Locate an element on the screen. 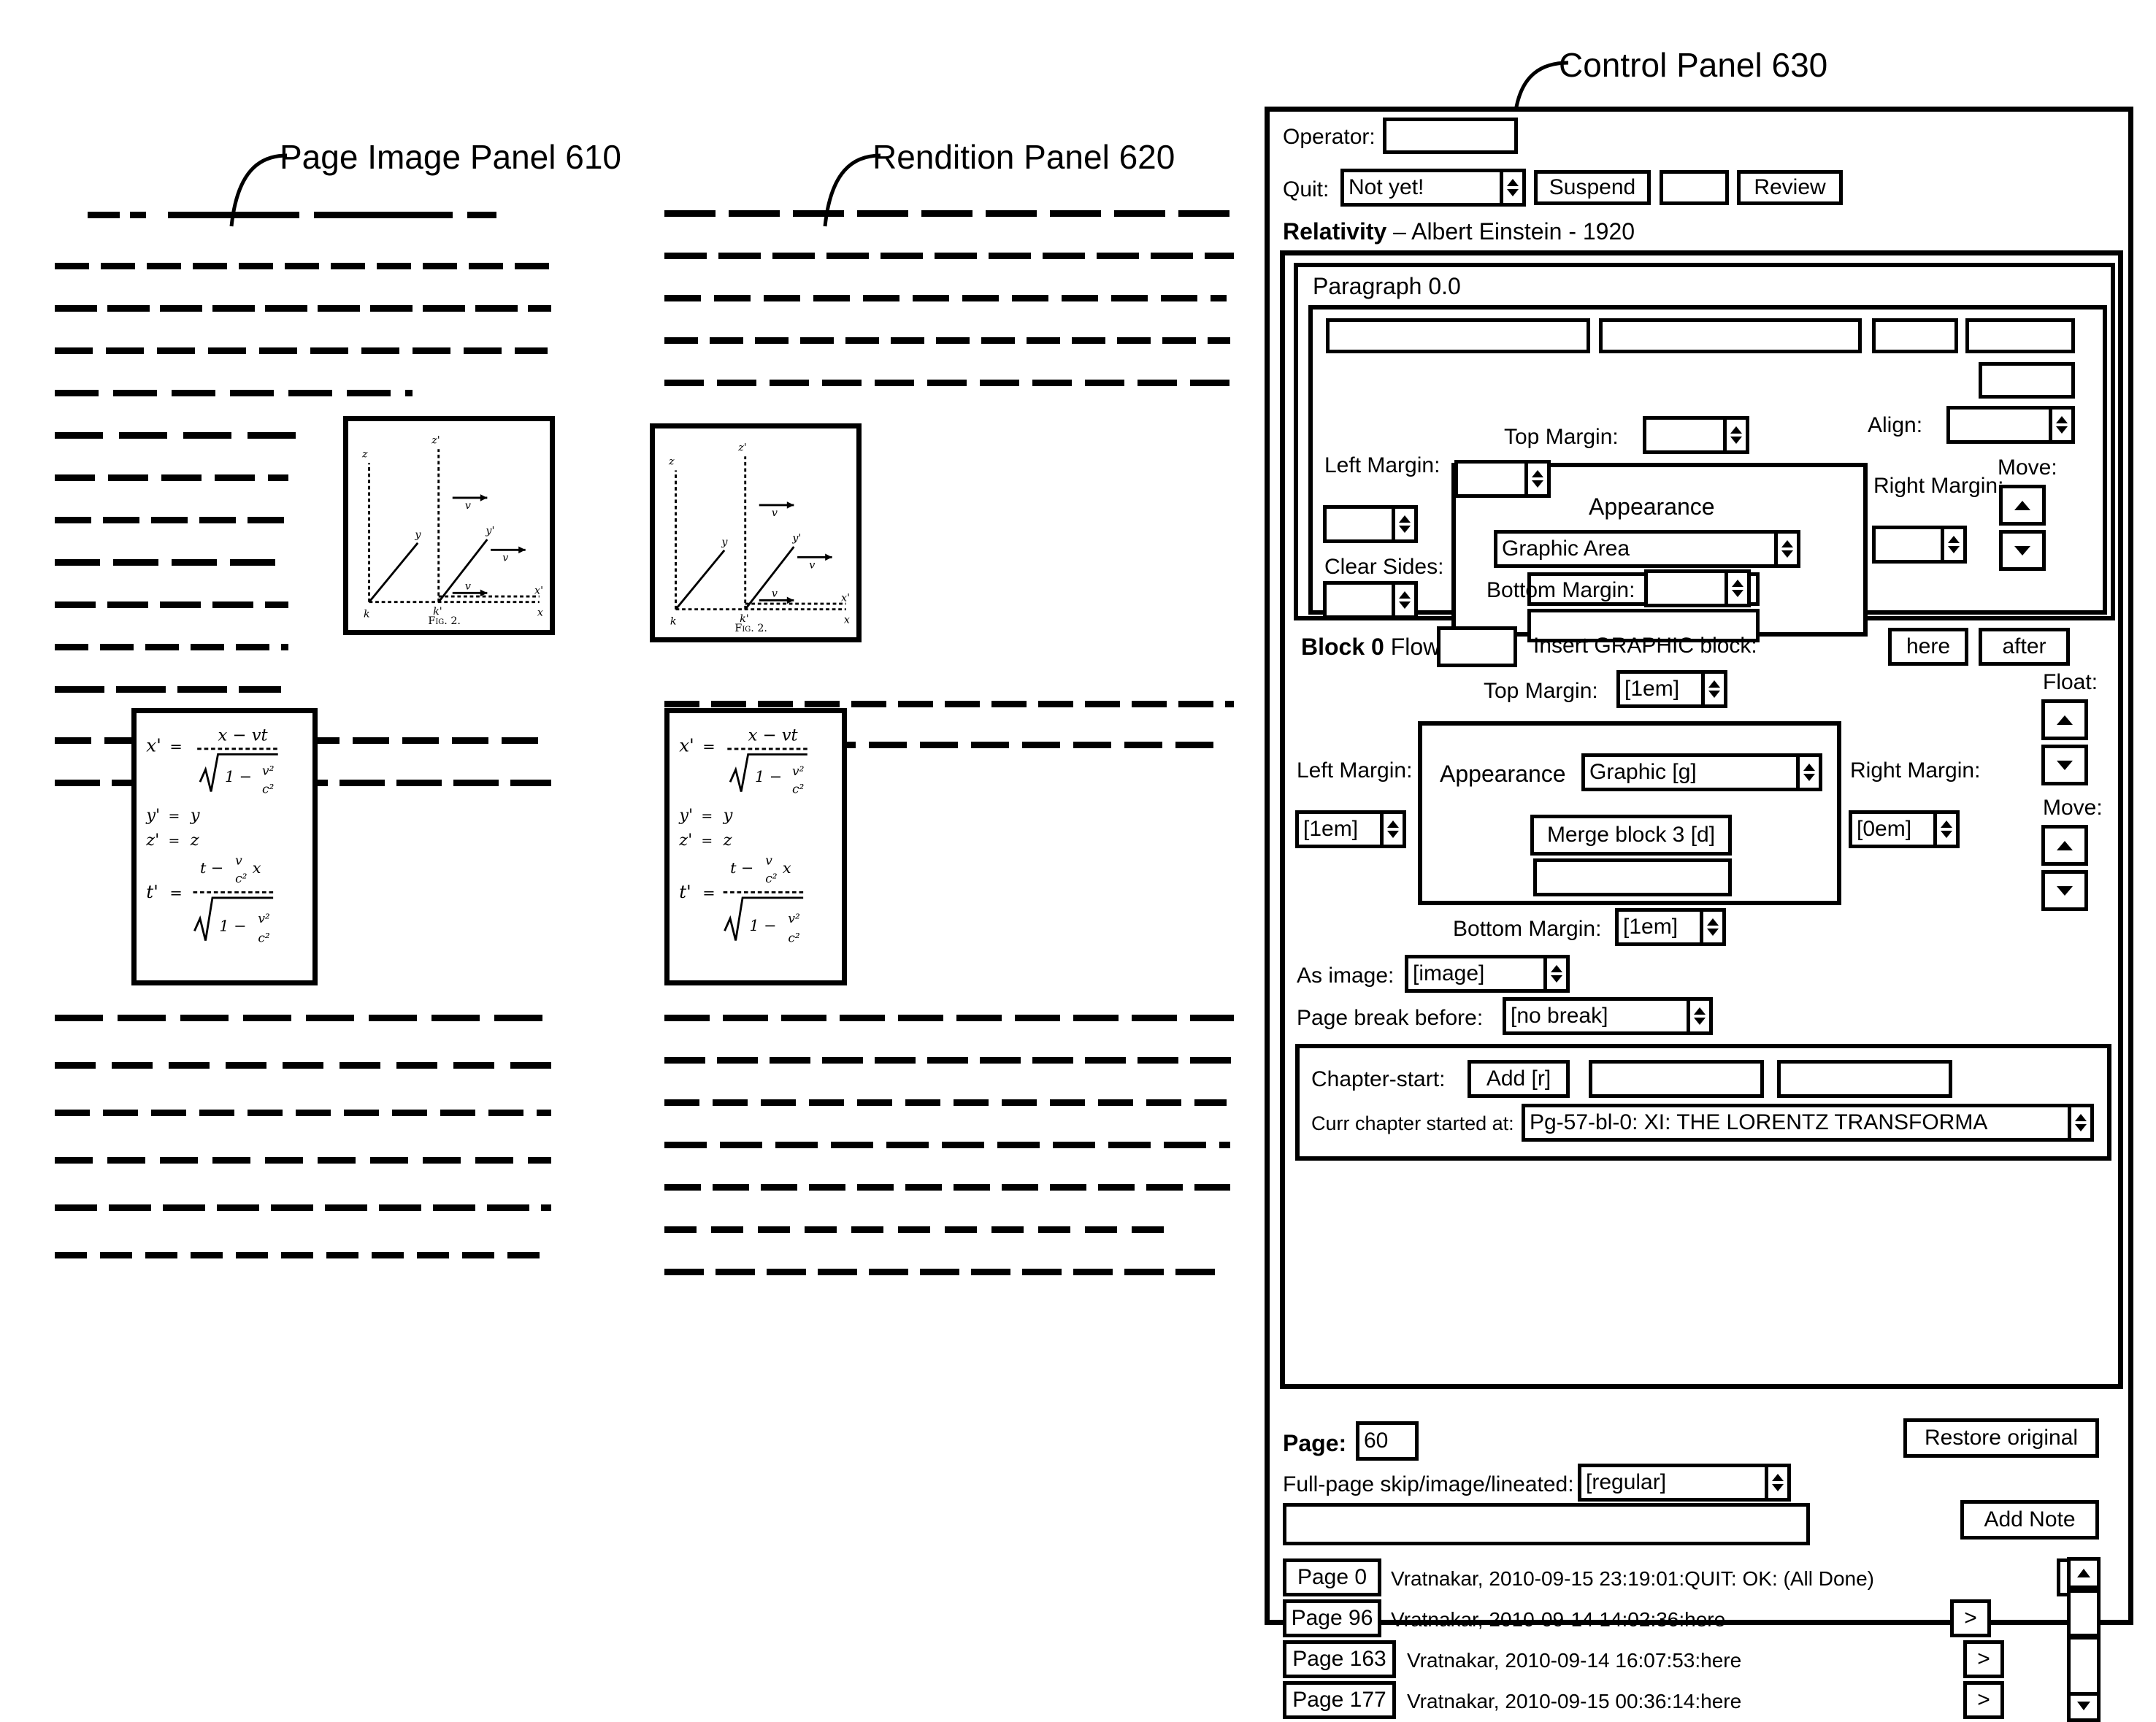 This screenshot has height=1722, width=2156. curr-chapter-select: Pg-57-bl-0: XI: THE LORENTZ TRANSFORMA is located at coordinates (1808, 1123).